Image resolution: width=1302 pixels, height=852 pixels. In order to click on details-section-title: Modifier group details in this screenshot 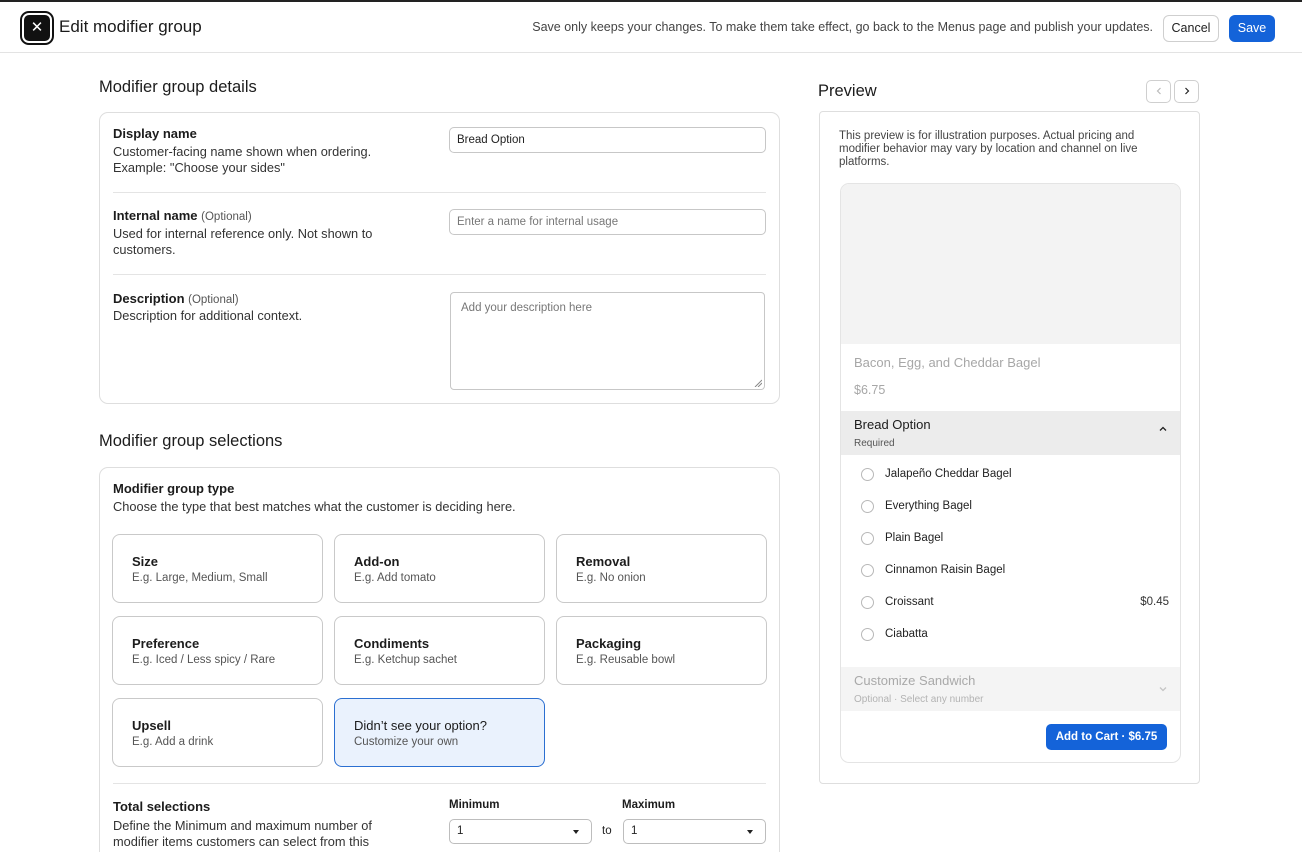, I will do `click(178, 87)`.